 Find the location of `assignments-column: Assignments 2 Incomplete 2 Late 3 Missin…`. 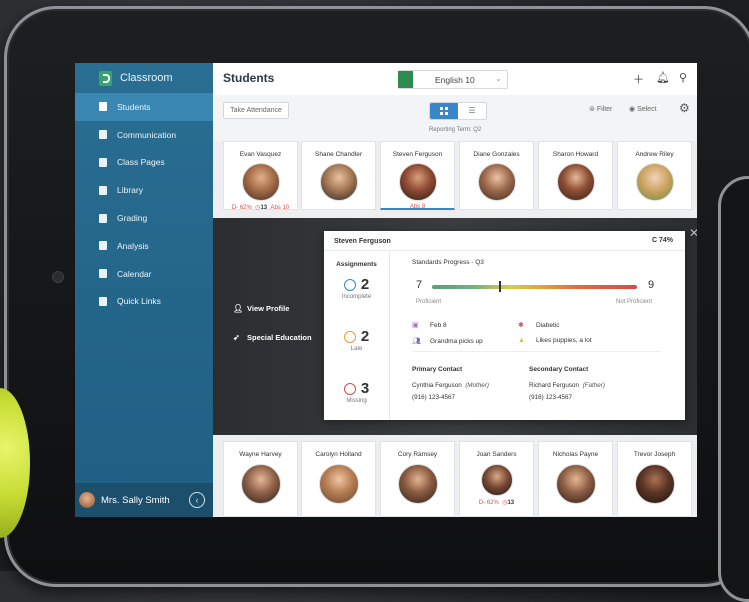

assignments-column: Assignments 2 Incomplete 2 Late 3 Missin… is located at coordinates (357, 335).